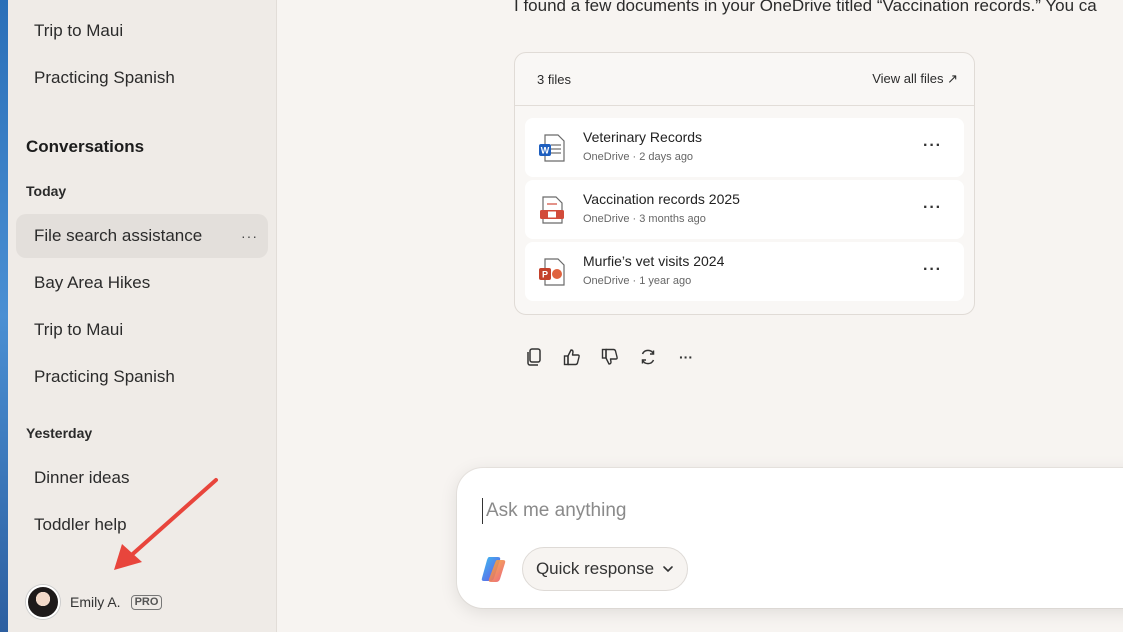  I want to click on file-meta: OneDrive · 3 months ago, so click(644, 219).